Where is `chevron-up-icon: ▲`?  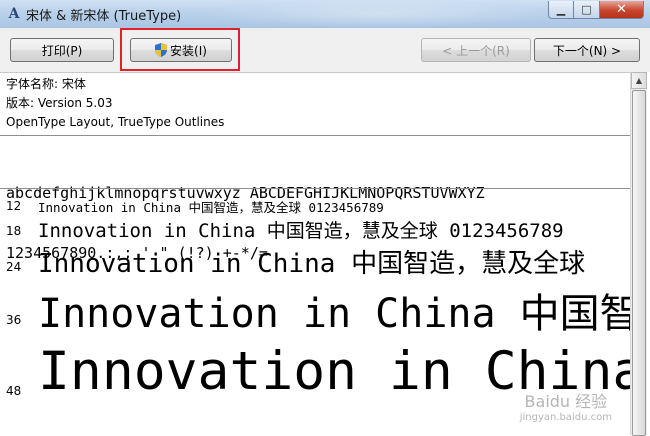 chevron-up-icon: ▲ is located at coordinates (639, 80).